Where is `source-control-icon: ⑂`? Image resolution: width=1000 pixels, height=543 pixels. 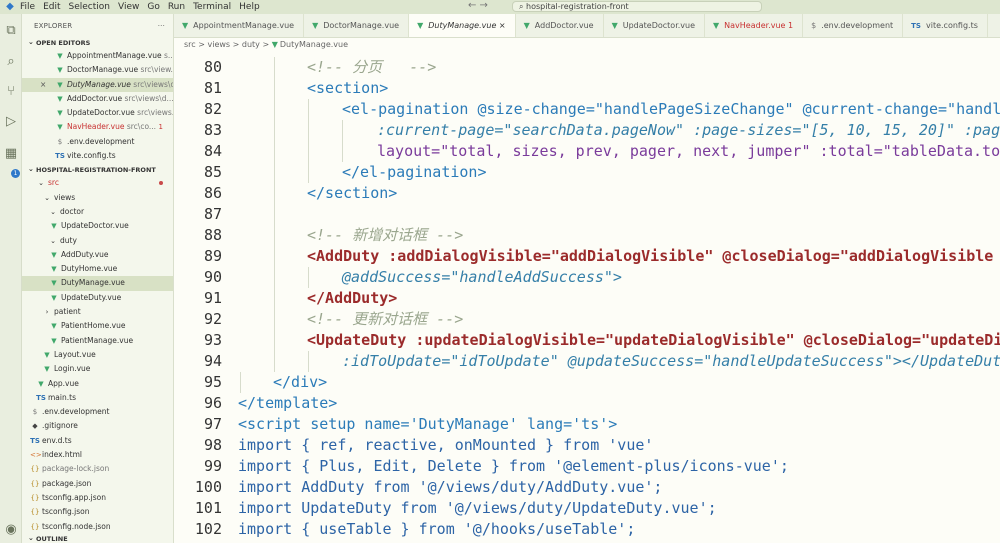
source-control-icon: ⑂ is located at coordinates (11, 92).